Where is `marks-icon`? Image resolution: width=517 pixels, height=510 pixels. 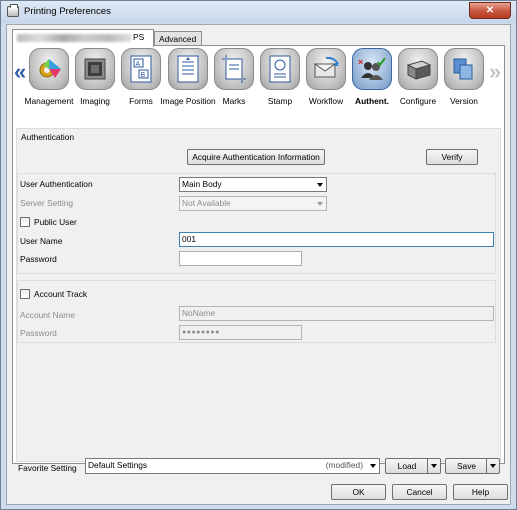 marks-icon is located at coordinates (234, 69).